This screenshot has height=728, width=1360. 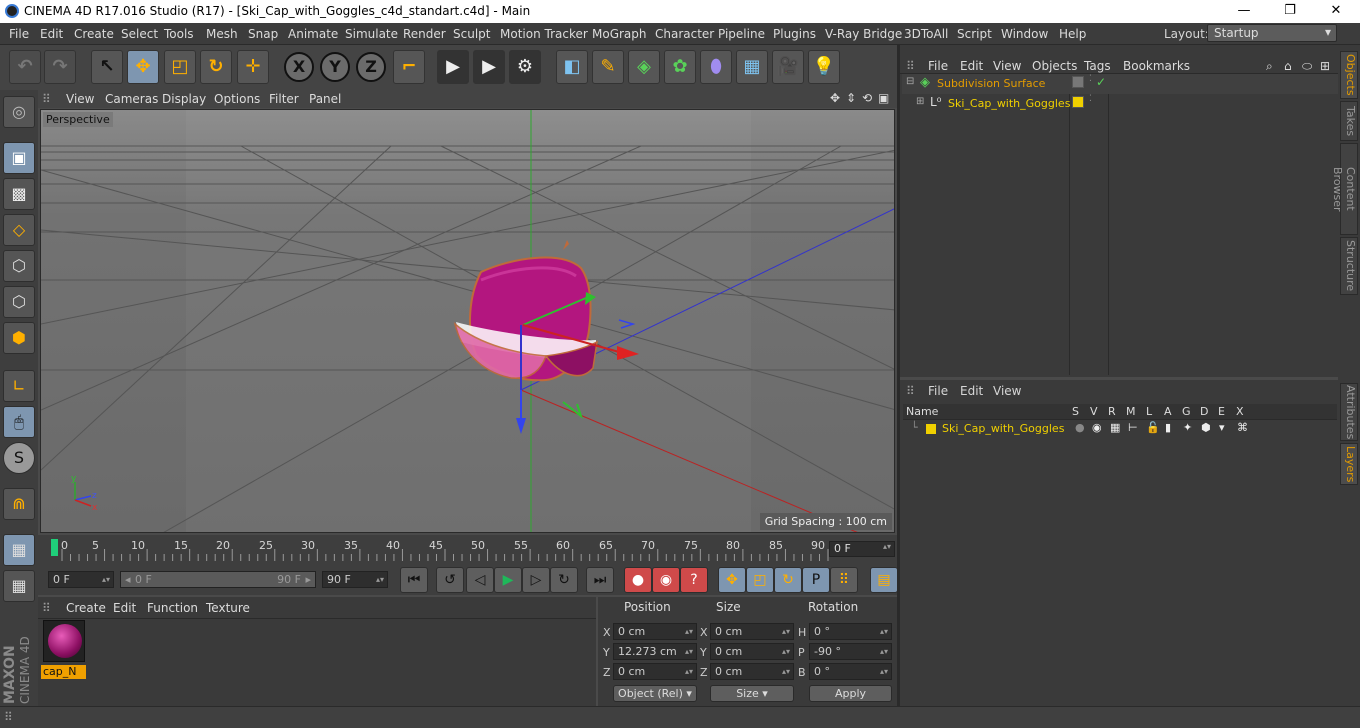 I want to click on menu-sculpt: Sculpt, so click(x=471, y=34).